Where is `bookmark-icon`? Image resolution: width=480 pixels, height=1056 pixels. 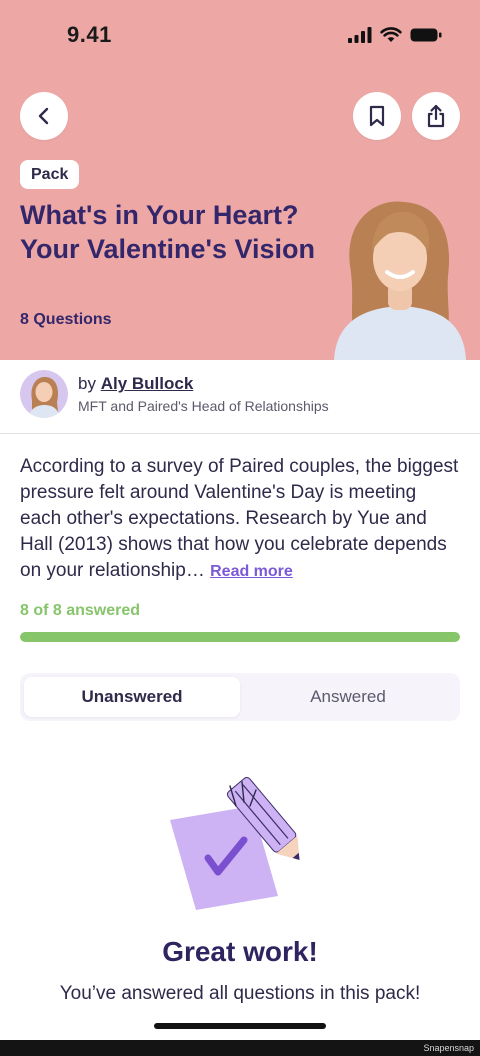
bookmark-icon is located at coordinates (377, 116).